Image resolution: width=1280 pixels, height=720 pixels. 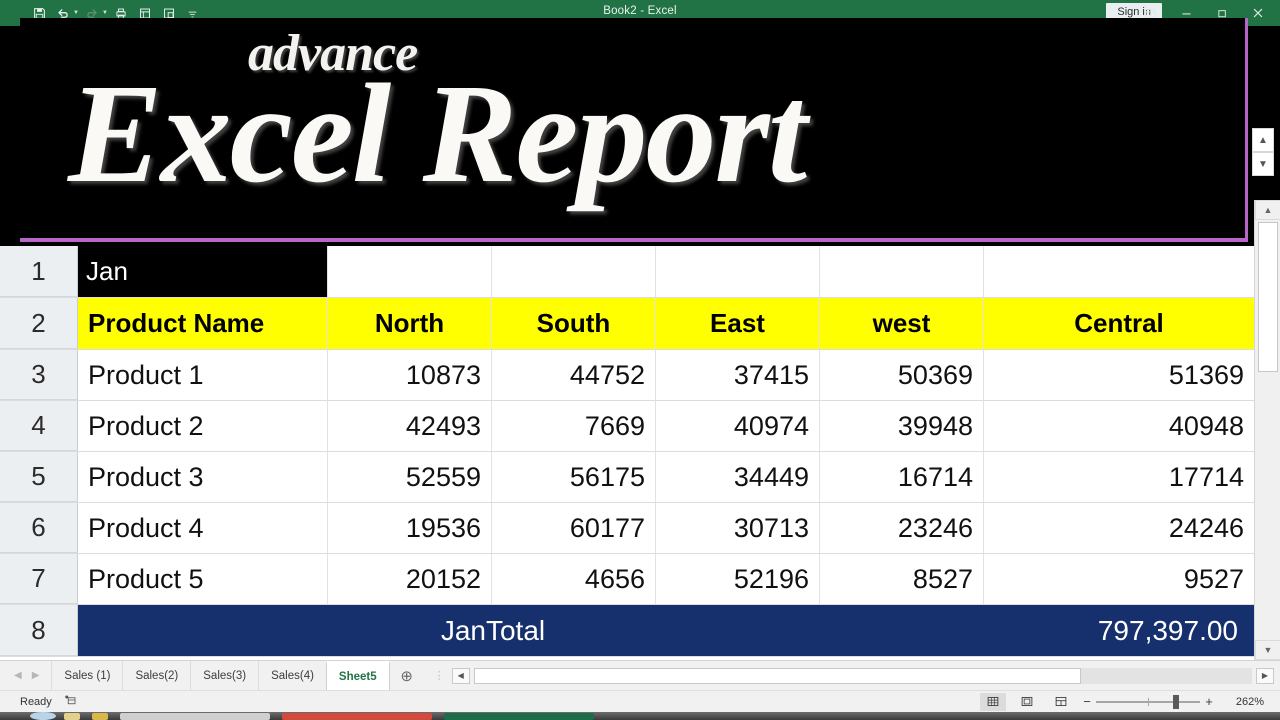 I want to click on zoom-slider-track, so click(x=1148, y=701).